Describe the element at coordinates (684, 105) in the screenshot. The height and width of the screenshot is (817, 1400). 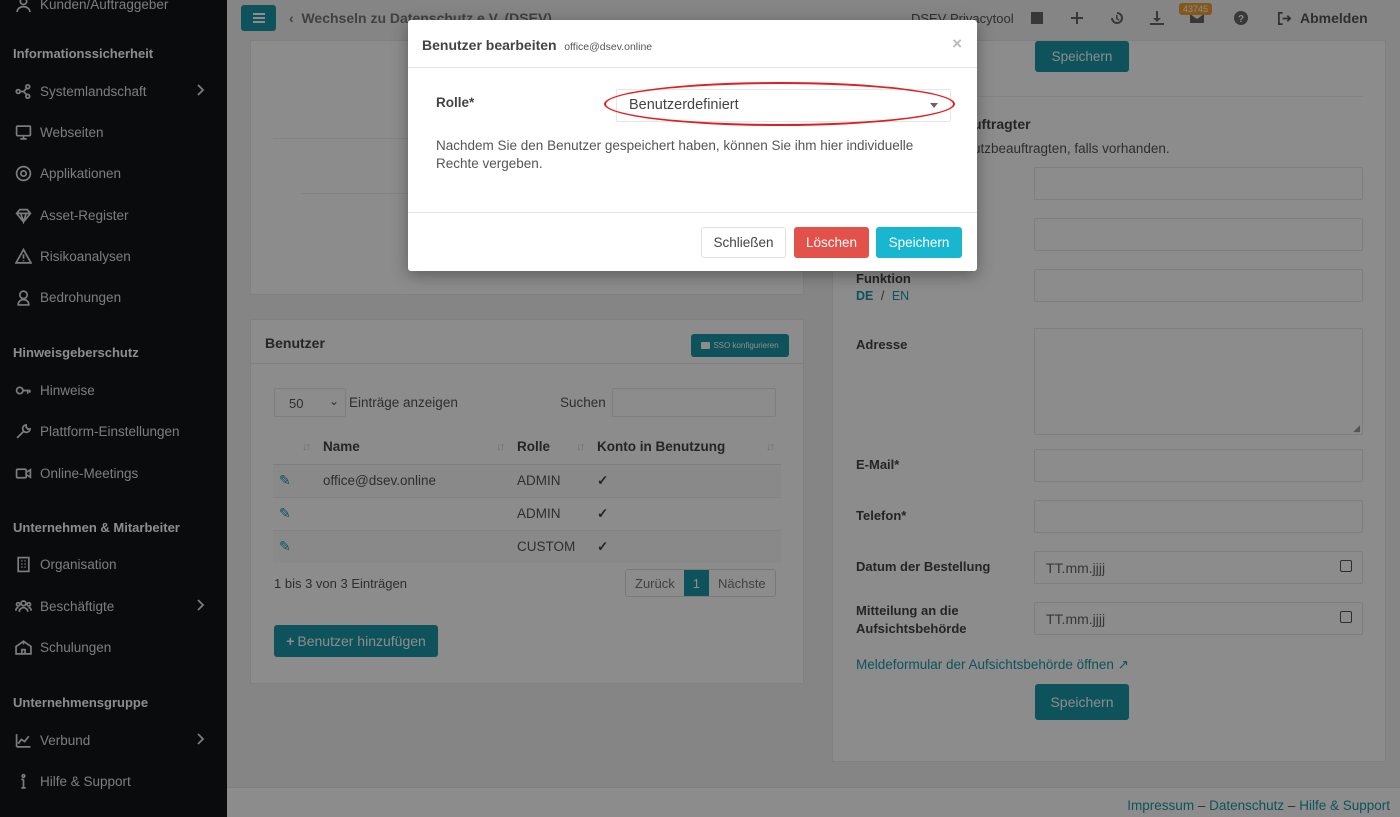
I see `role-select-value: Benutzerdefiniert` at that location.